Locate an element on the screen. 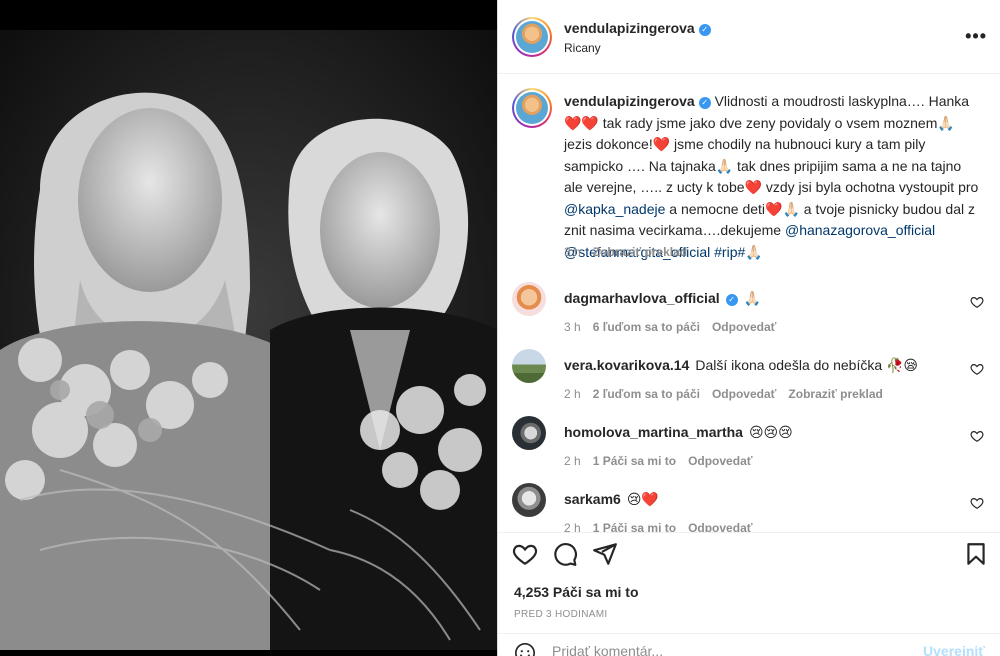  hashtag-link: #rip# is located at coordinates (727, 252).